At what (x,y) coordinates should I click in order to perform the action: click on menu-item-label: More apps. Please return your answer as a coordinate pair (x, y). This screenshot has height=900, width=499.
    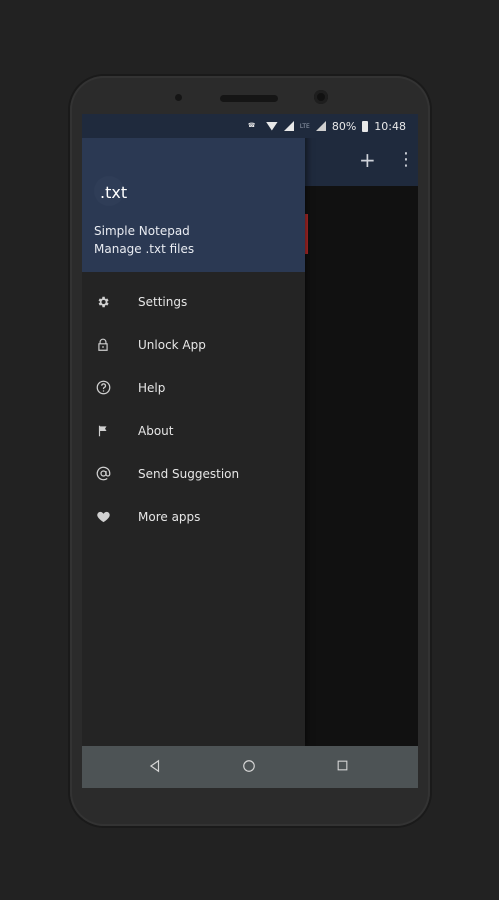
    Looking at the image, I should click on (169, 516).